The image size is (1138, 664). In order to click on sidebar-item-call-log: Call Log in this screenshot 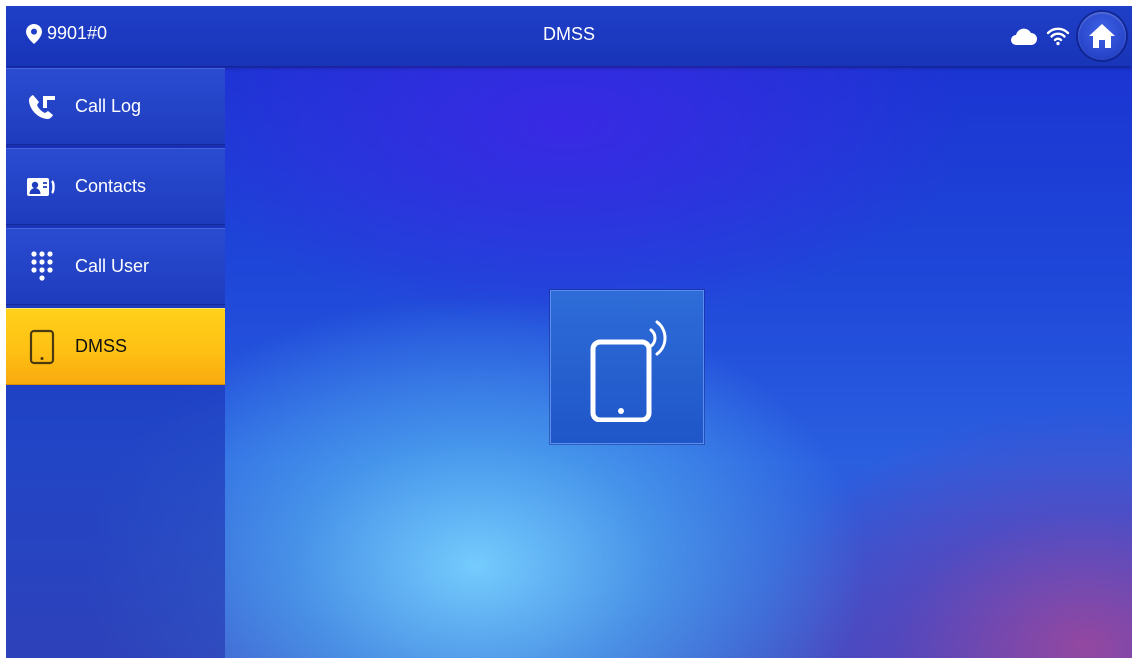, I will do `click(115, 106)`.